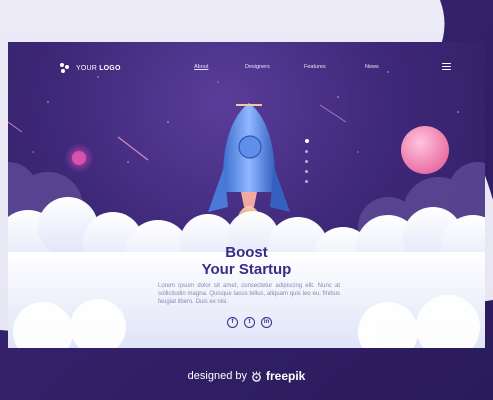 The width and height of the screenshot is (493, 400). Describe the element at coordinates (315, 67) in the screenshot. I see `nav-features: Features` at that location.